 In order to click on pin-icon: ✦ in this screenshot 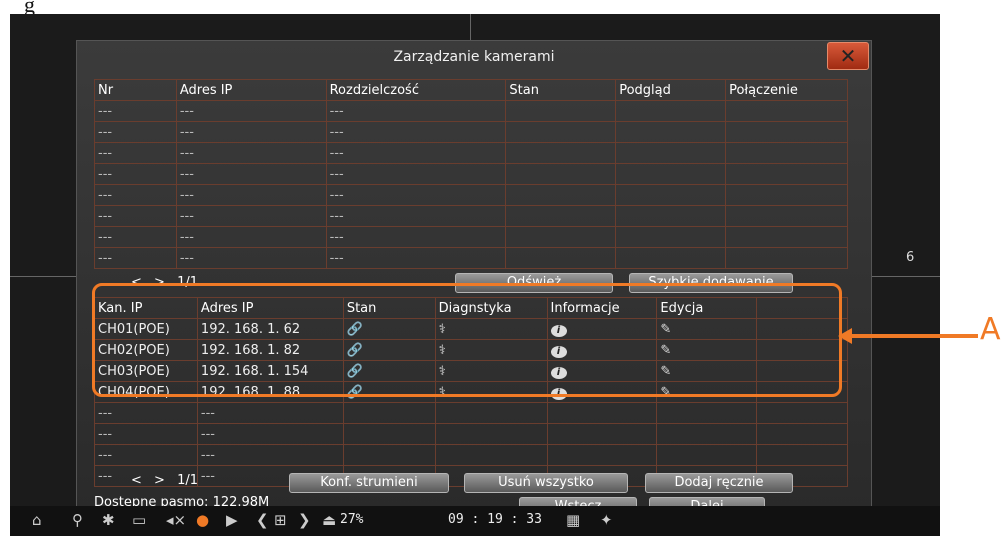, I will do `click(606, 520)`.